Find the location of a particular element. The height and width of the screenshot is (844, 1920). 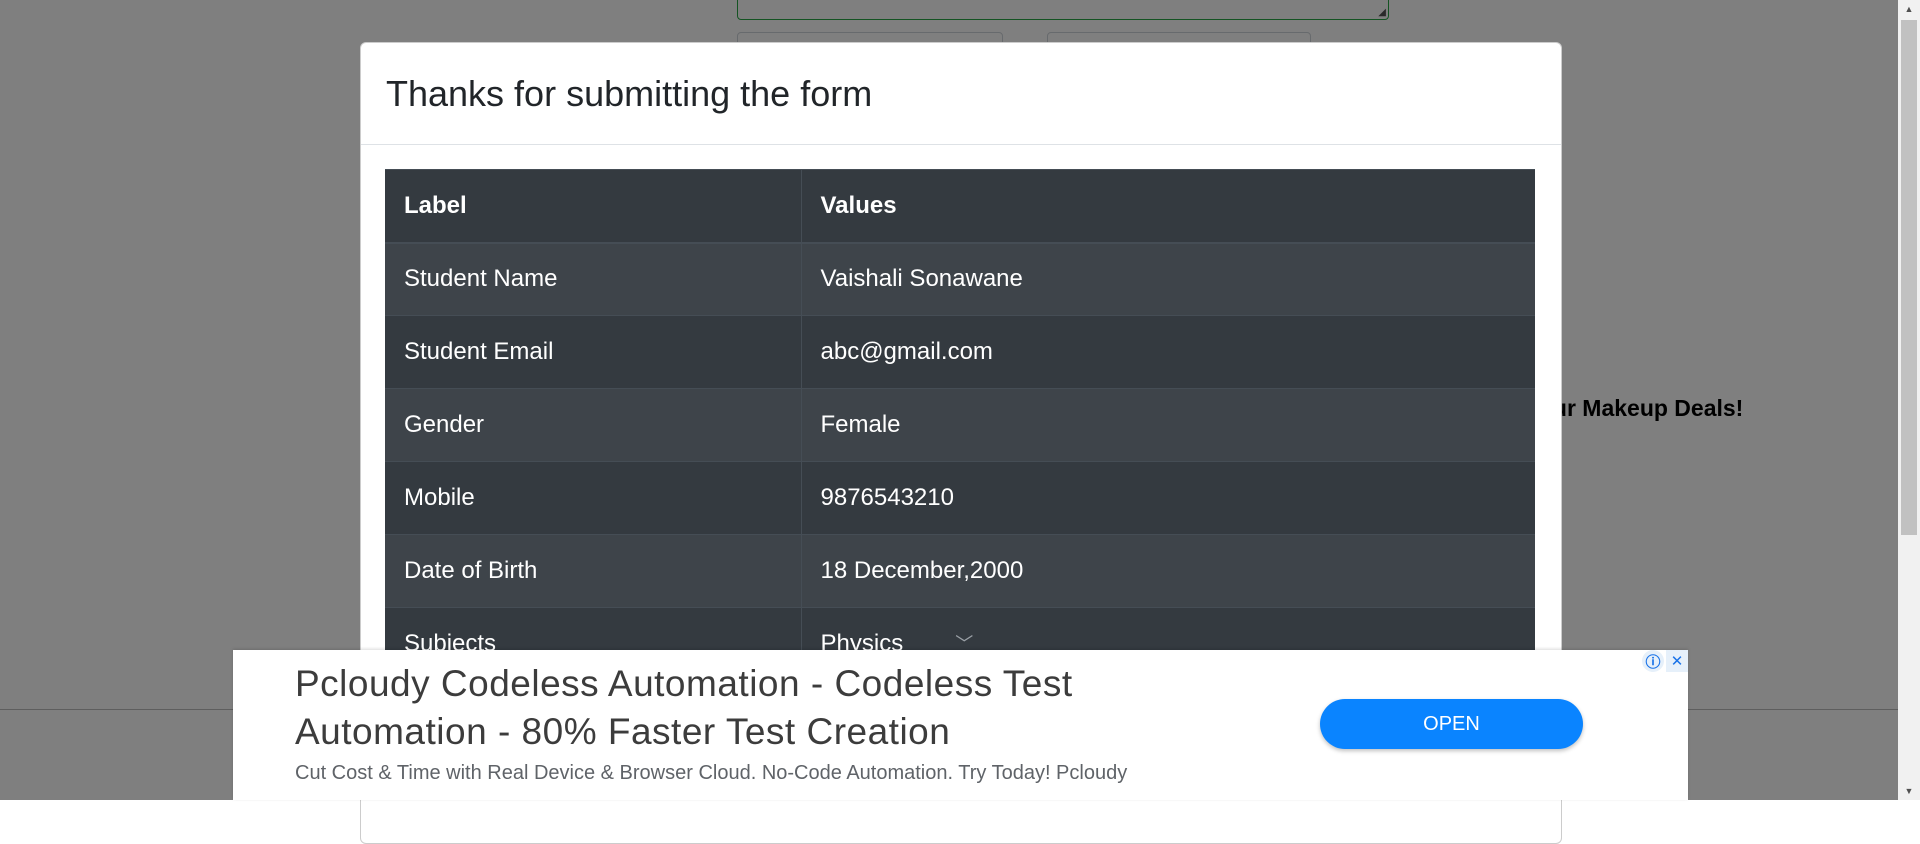

ad-open-button: OPEN is located at coordinates (1451, 724).